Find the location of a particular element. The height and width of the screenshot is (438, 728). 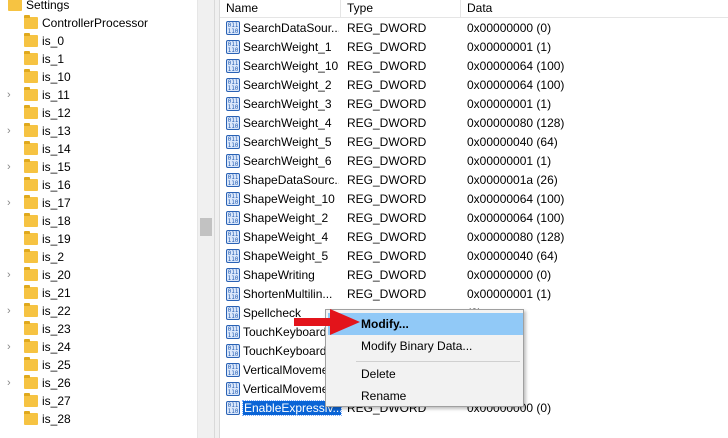

tree-item-label: is_25 is located at coordinates (56, 365).